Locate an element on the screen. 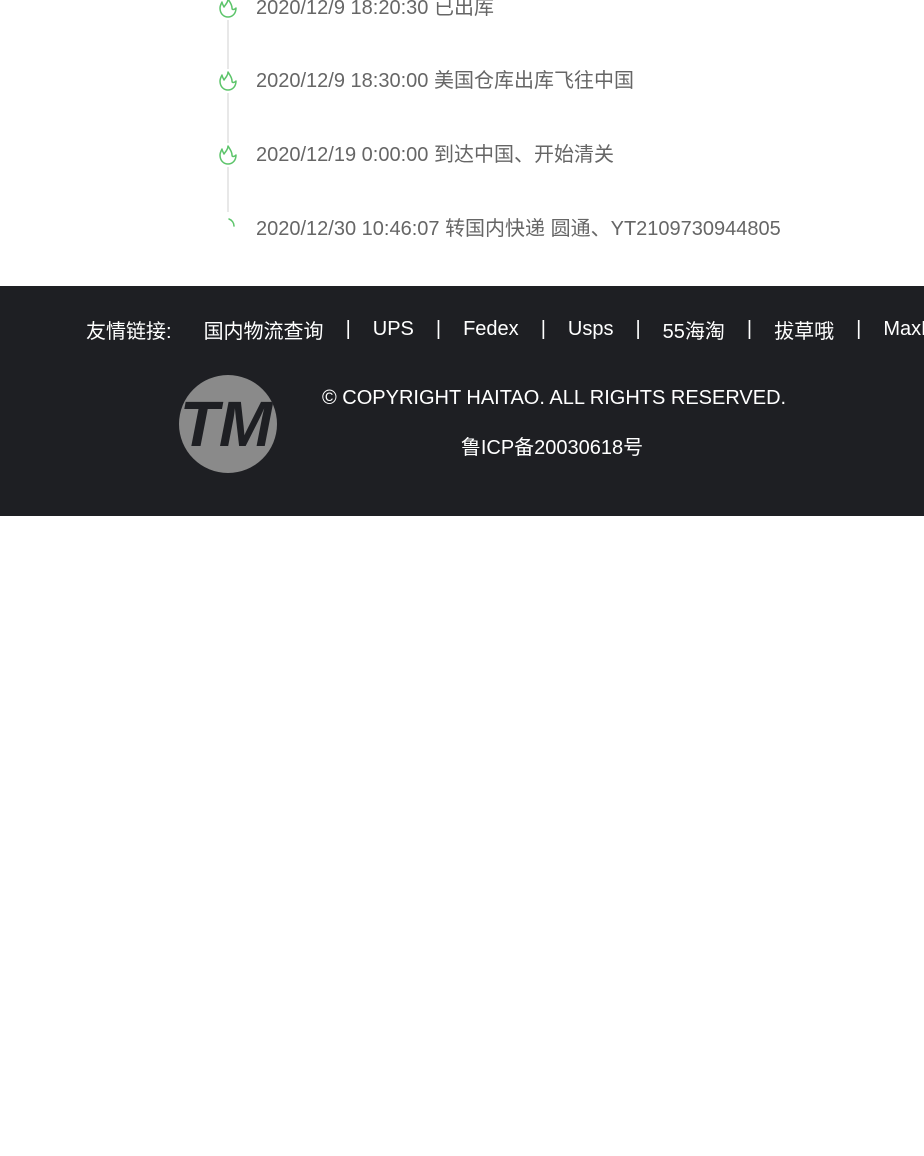 Image resolution: width=924 pixels, height=1156 pixels. copyright-text: © COPYRIGHT HAITAO. ALL RIGHTS RESERVED. is located at coordinates (554, 398).